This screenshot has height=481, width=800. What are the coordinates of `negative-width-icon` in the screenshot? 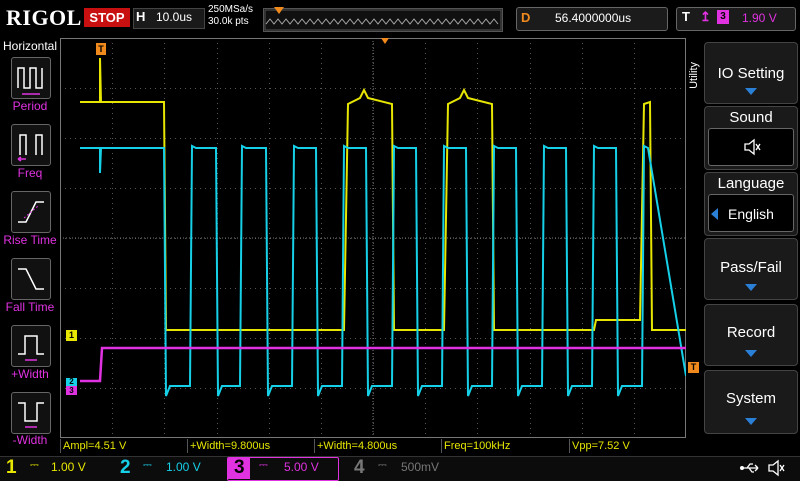 It's located at (31, 415).